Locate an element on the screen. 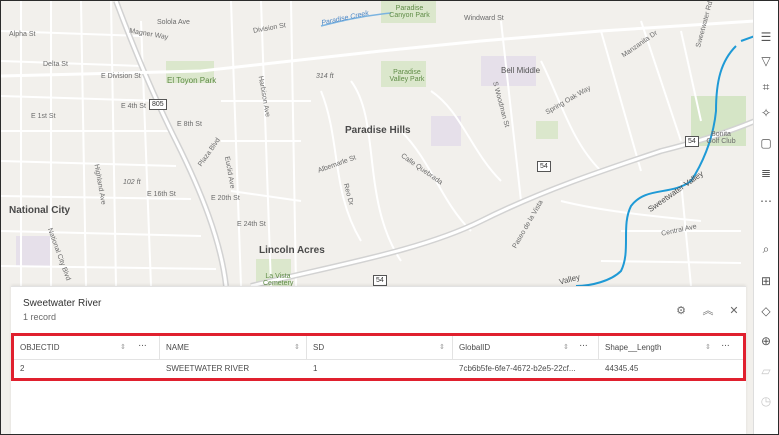 This screenshot has width=779, height=435. map-label-lincoln-acres: Lincoln Acres is located at coordinates (292, 250).